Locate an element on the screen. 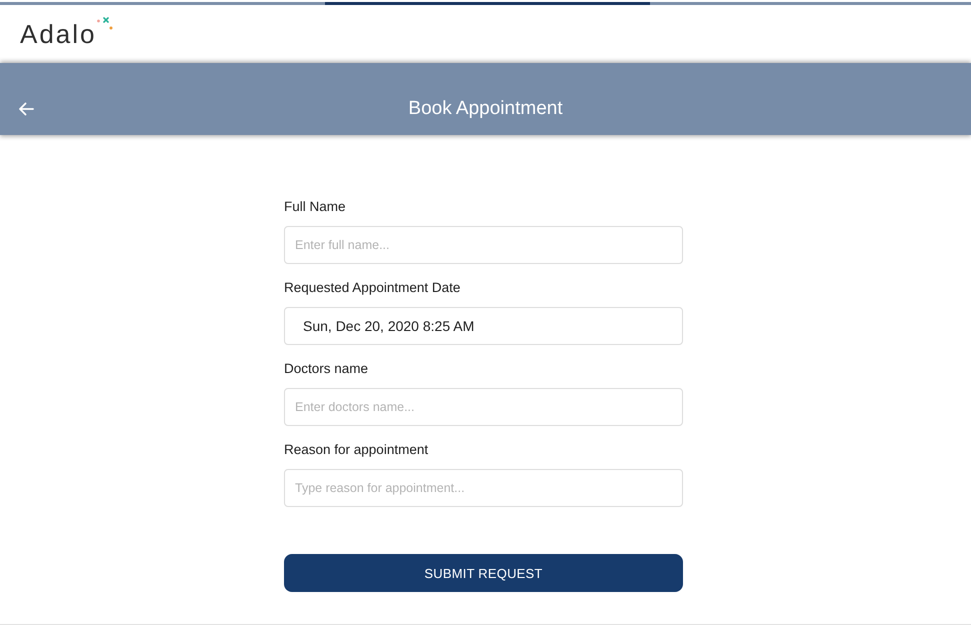 The height and width of the screenshot is (625, 971). date-field: Sun, Dec 20, 2020 8:25 AM is located at coordinates (483, 326).